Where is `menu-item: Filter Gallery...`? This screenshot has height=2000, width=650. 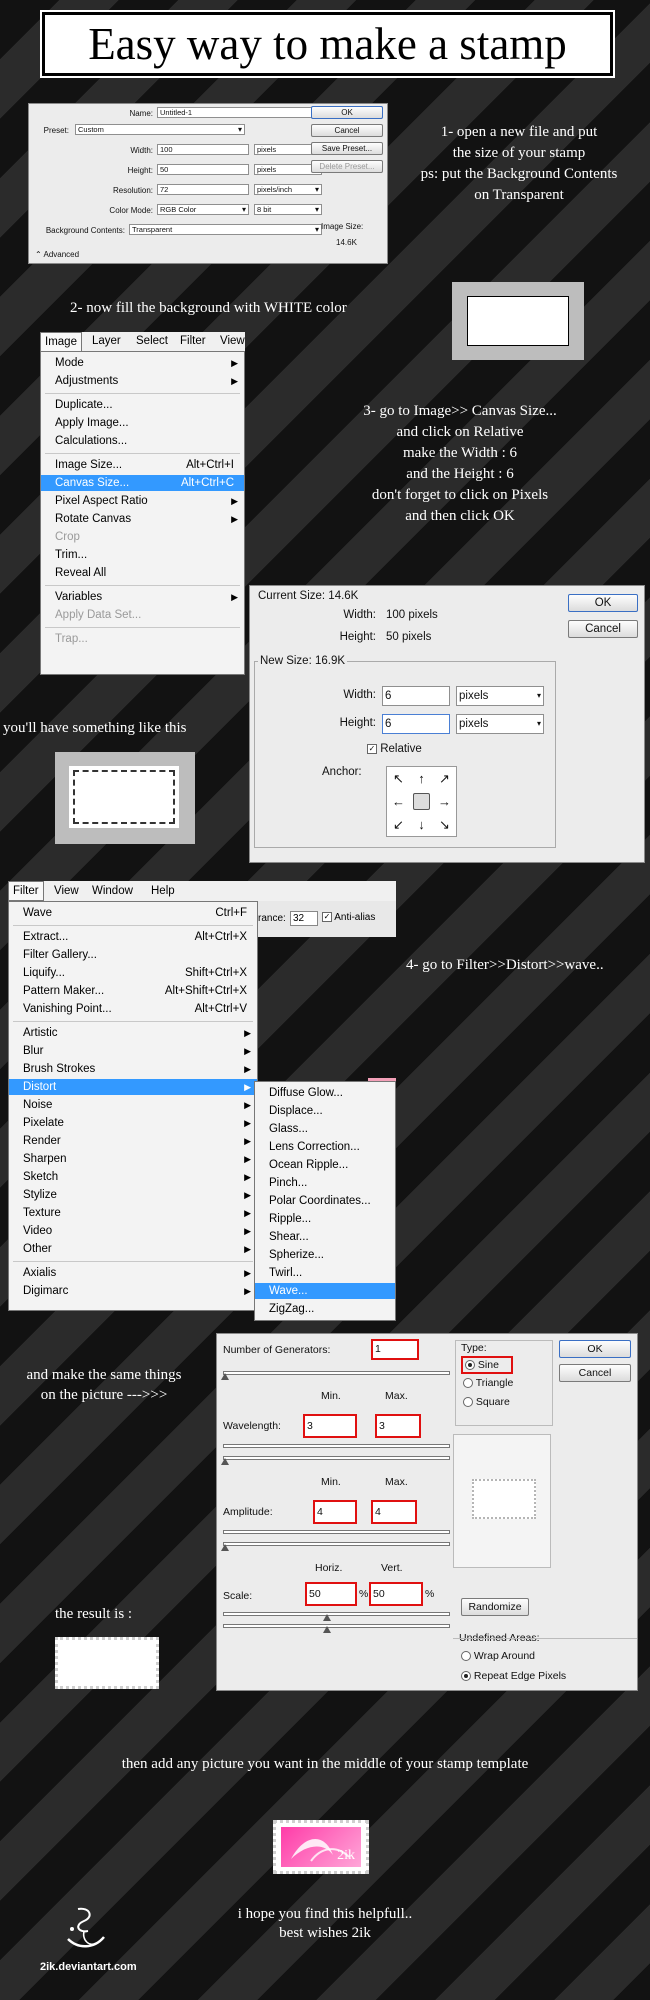 menu-item: Filter Gallery... is located at coordinates (133, 955).